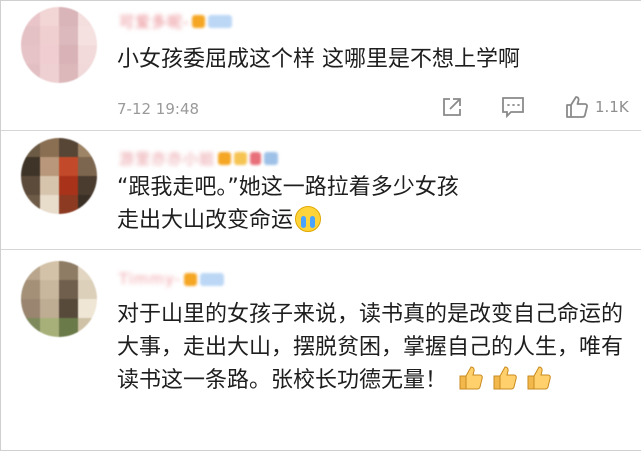 The image size is (641, 451). I want to click on comment-actions: 1.1K, so click(535, 107).